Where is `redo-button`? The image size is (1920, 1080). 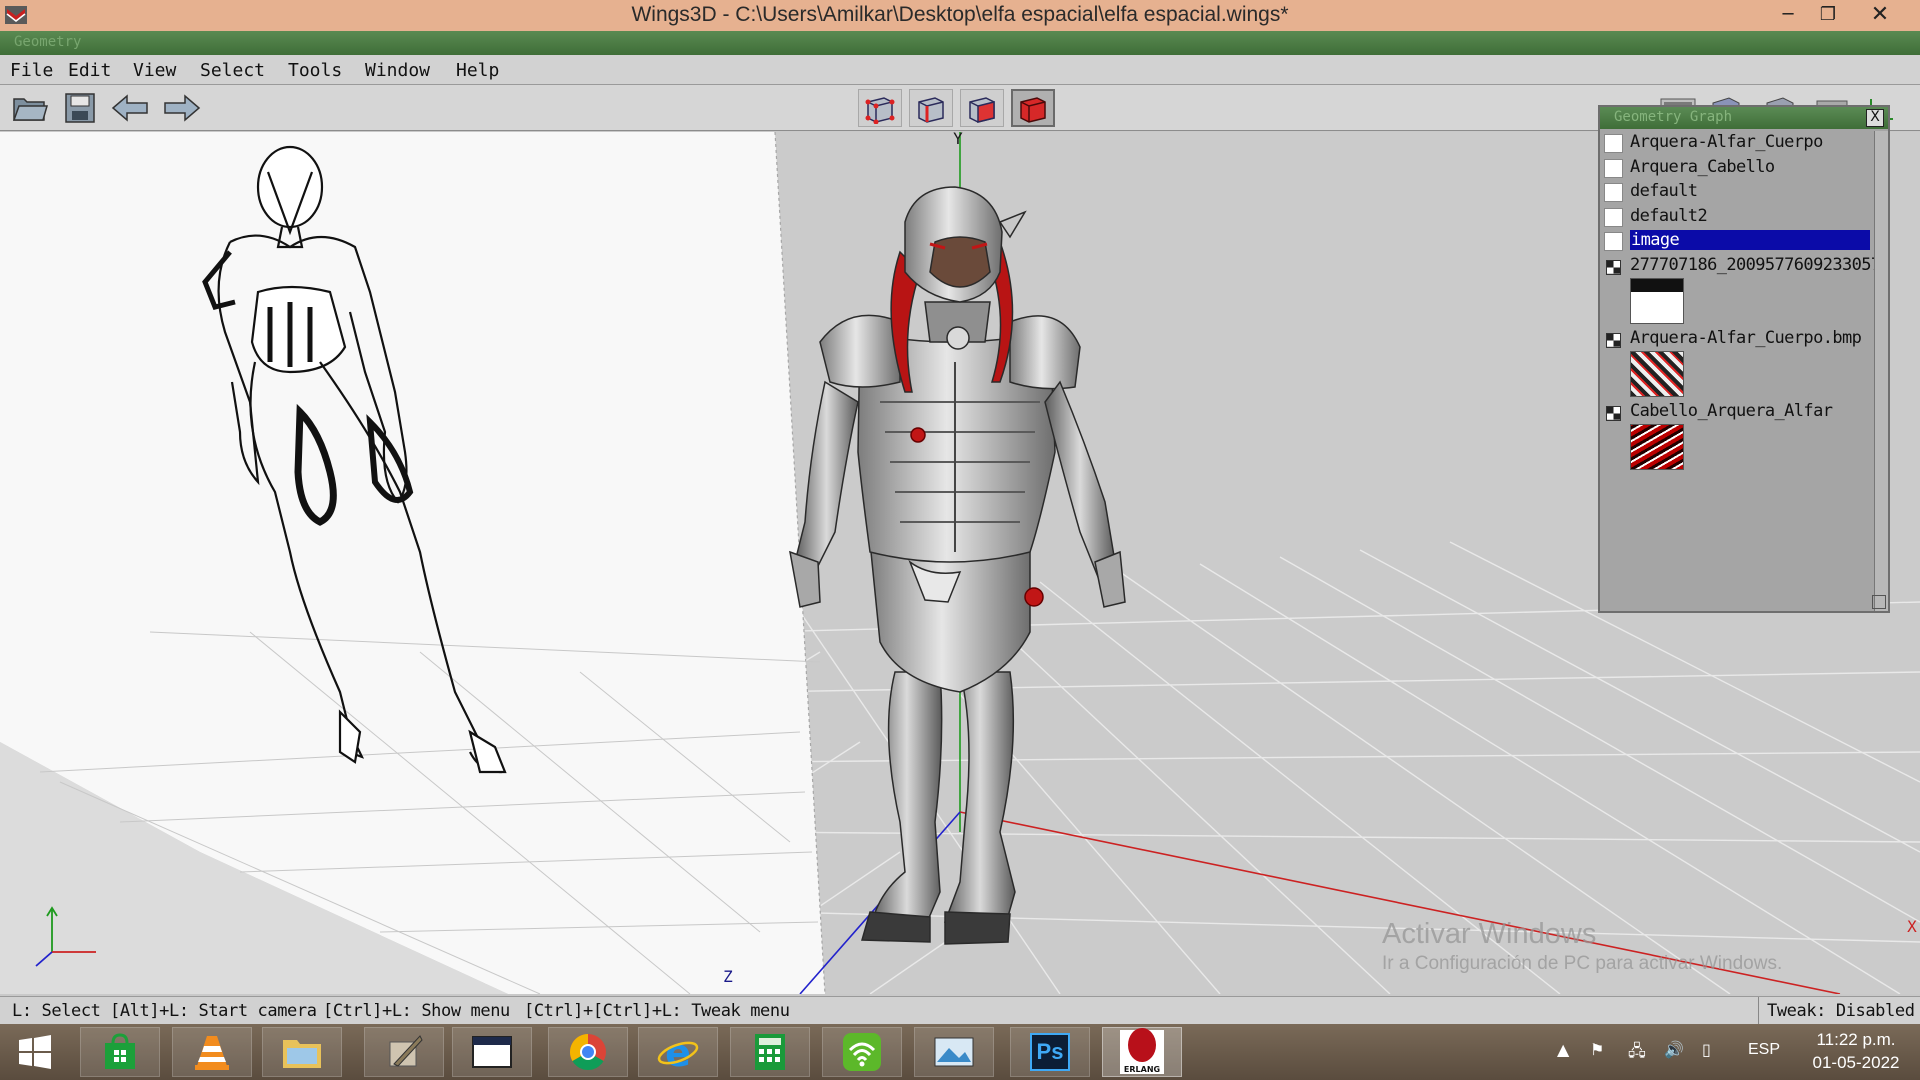 redo-button is located at coordinates (182, 108).